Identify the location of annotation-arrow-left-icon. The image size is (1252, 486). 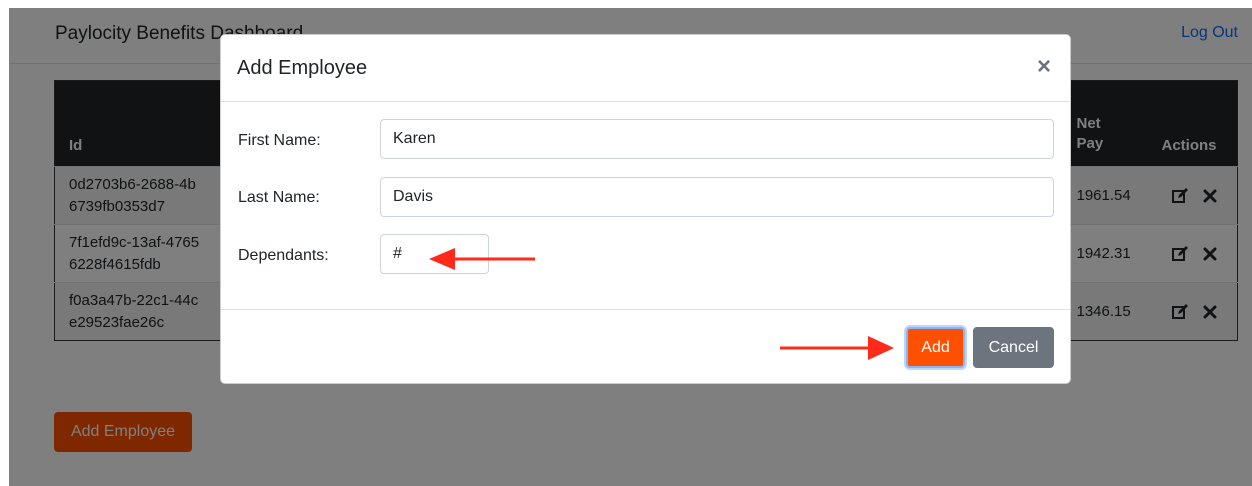
(482, 259).